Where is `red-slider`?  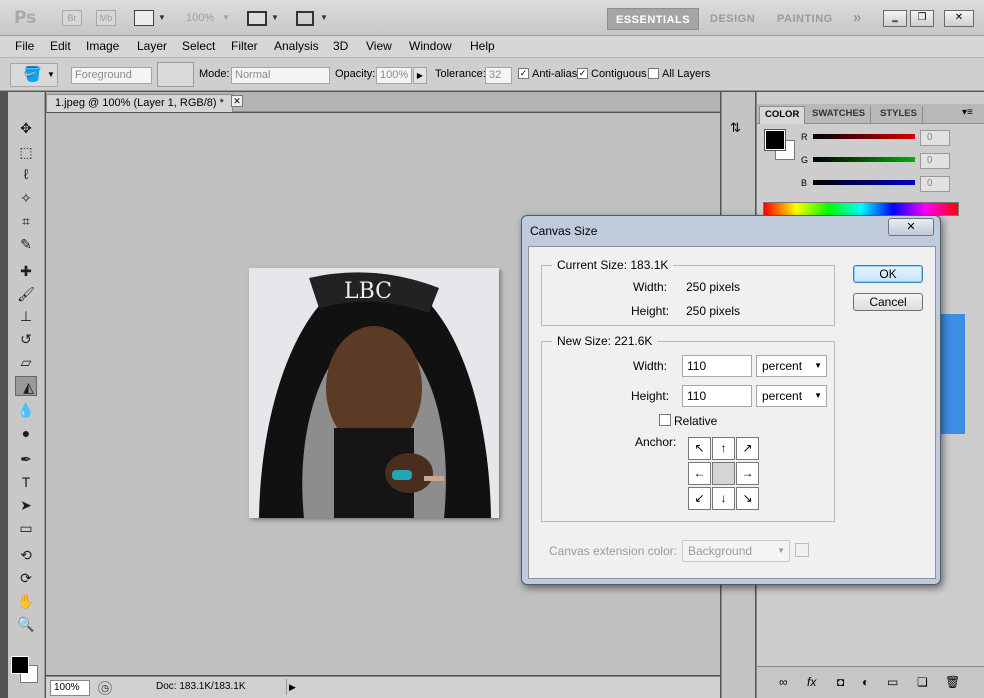
red-slider is located at coordinates (864, 136).